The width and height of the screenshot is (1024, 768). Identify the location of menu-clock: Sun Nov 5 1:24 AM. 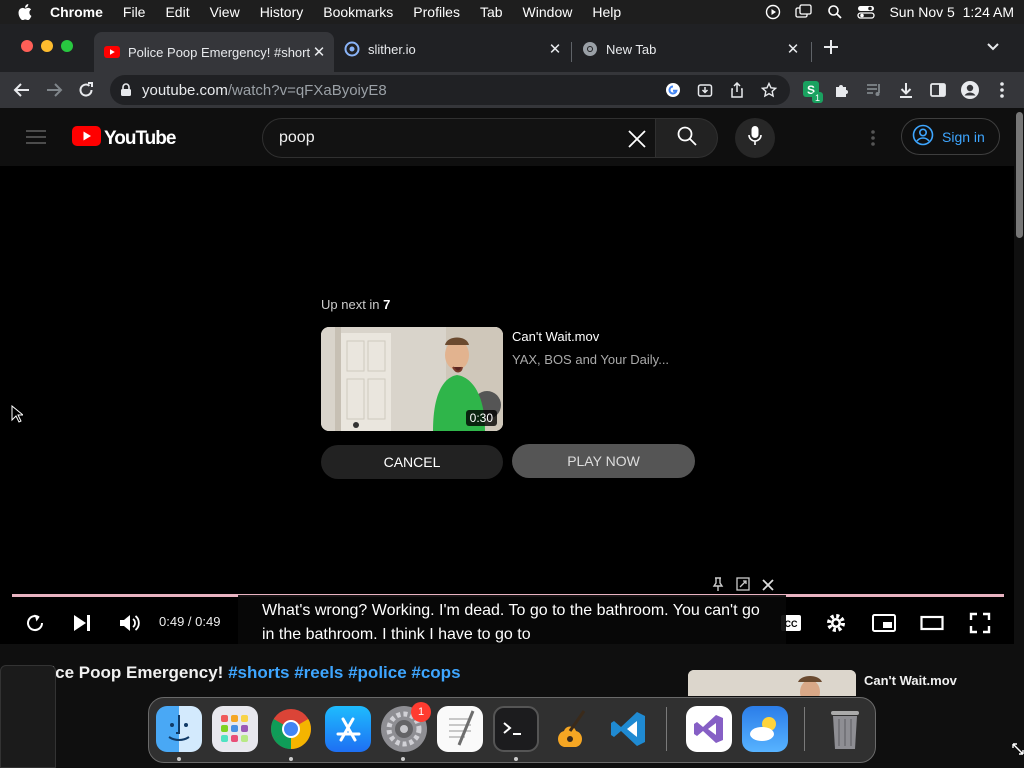
(951, 12).